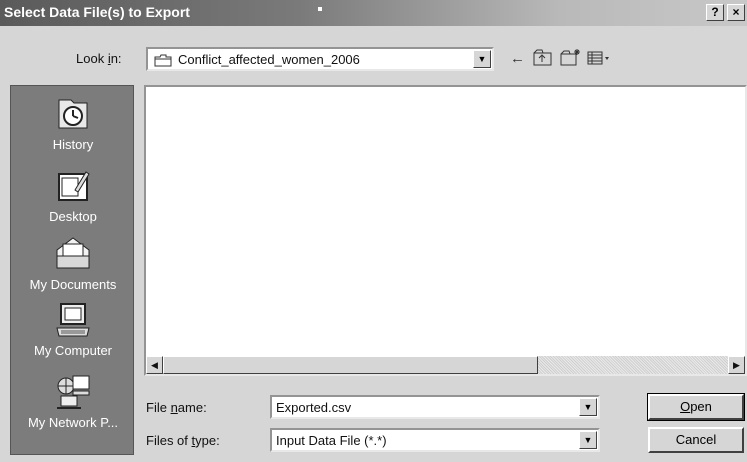  I want to click on lookin-value: Conflict_affected_women_2006, so click(269, 59).